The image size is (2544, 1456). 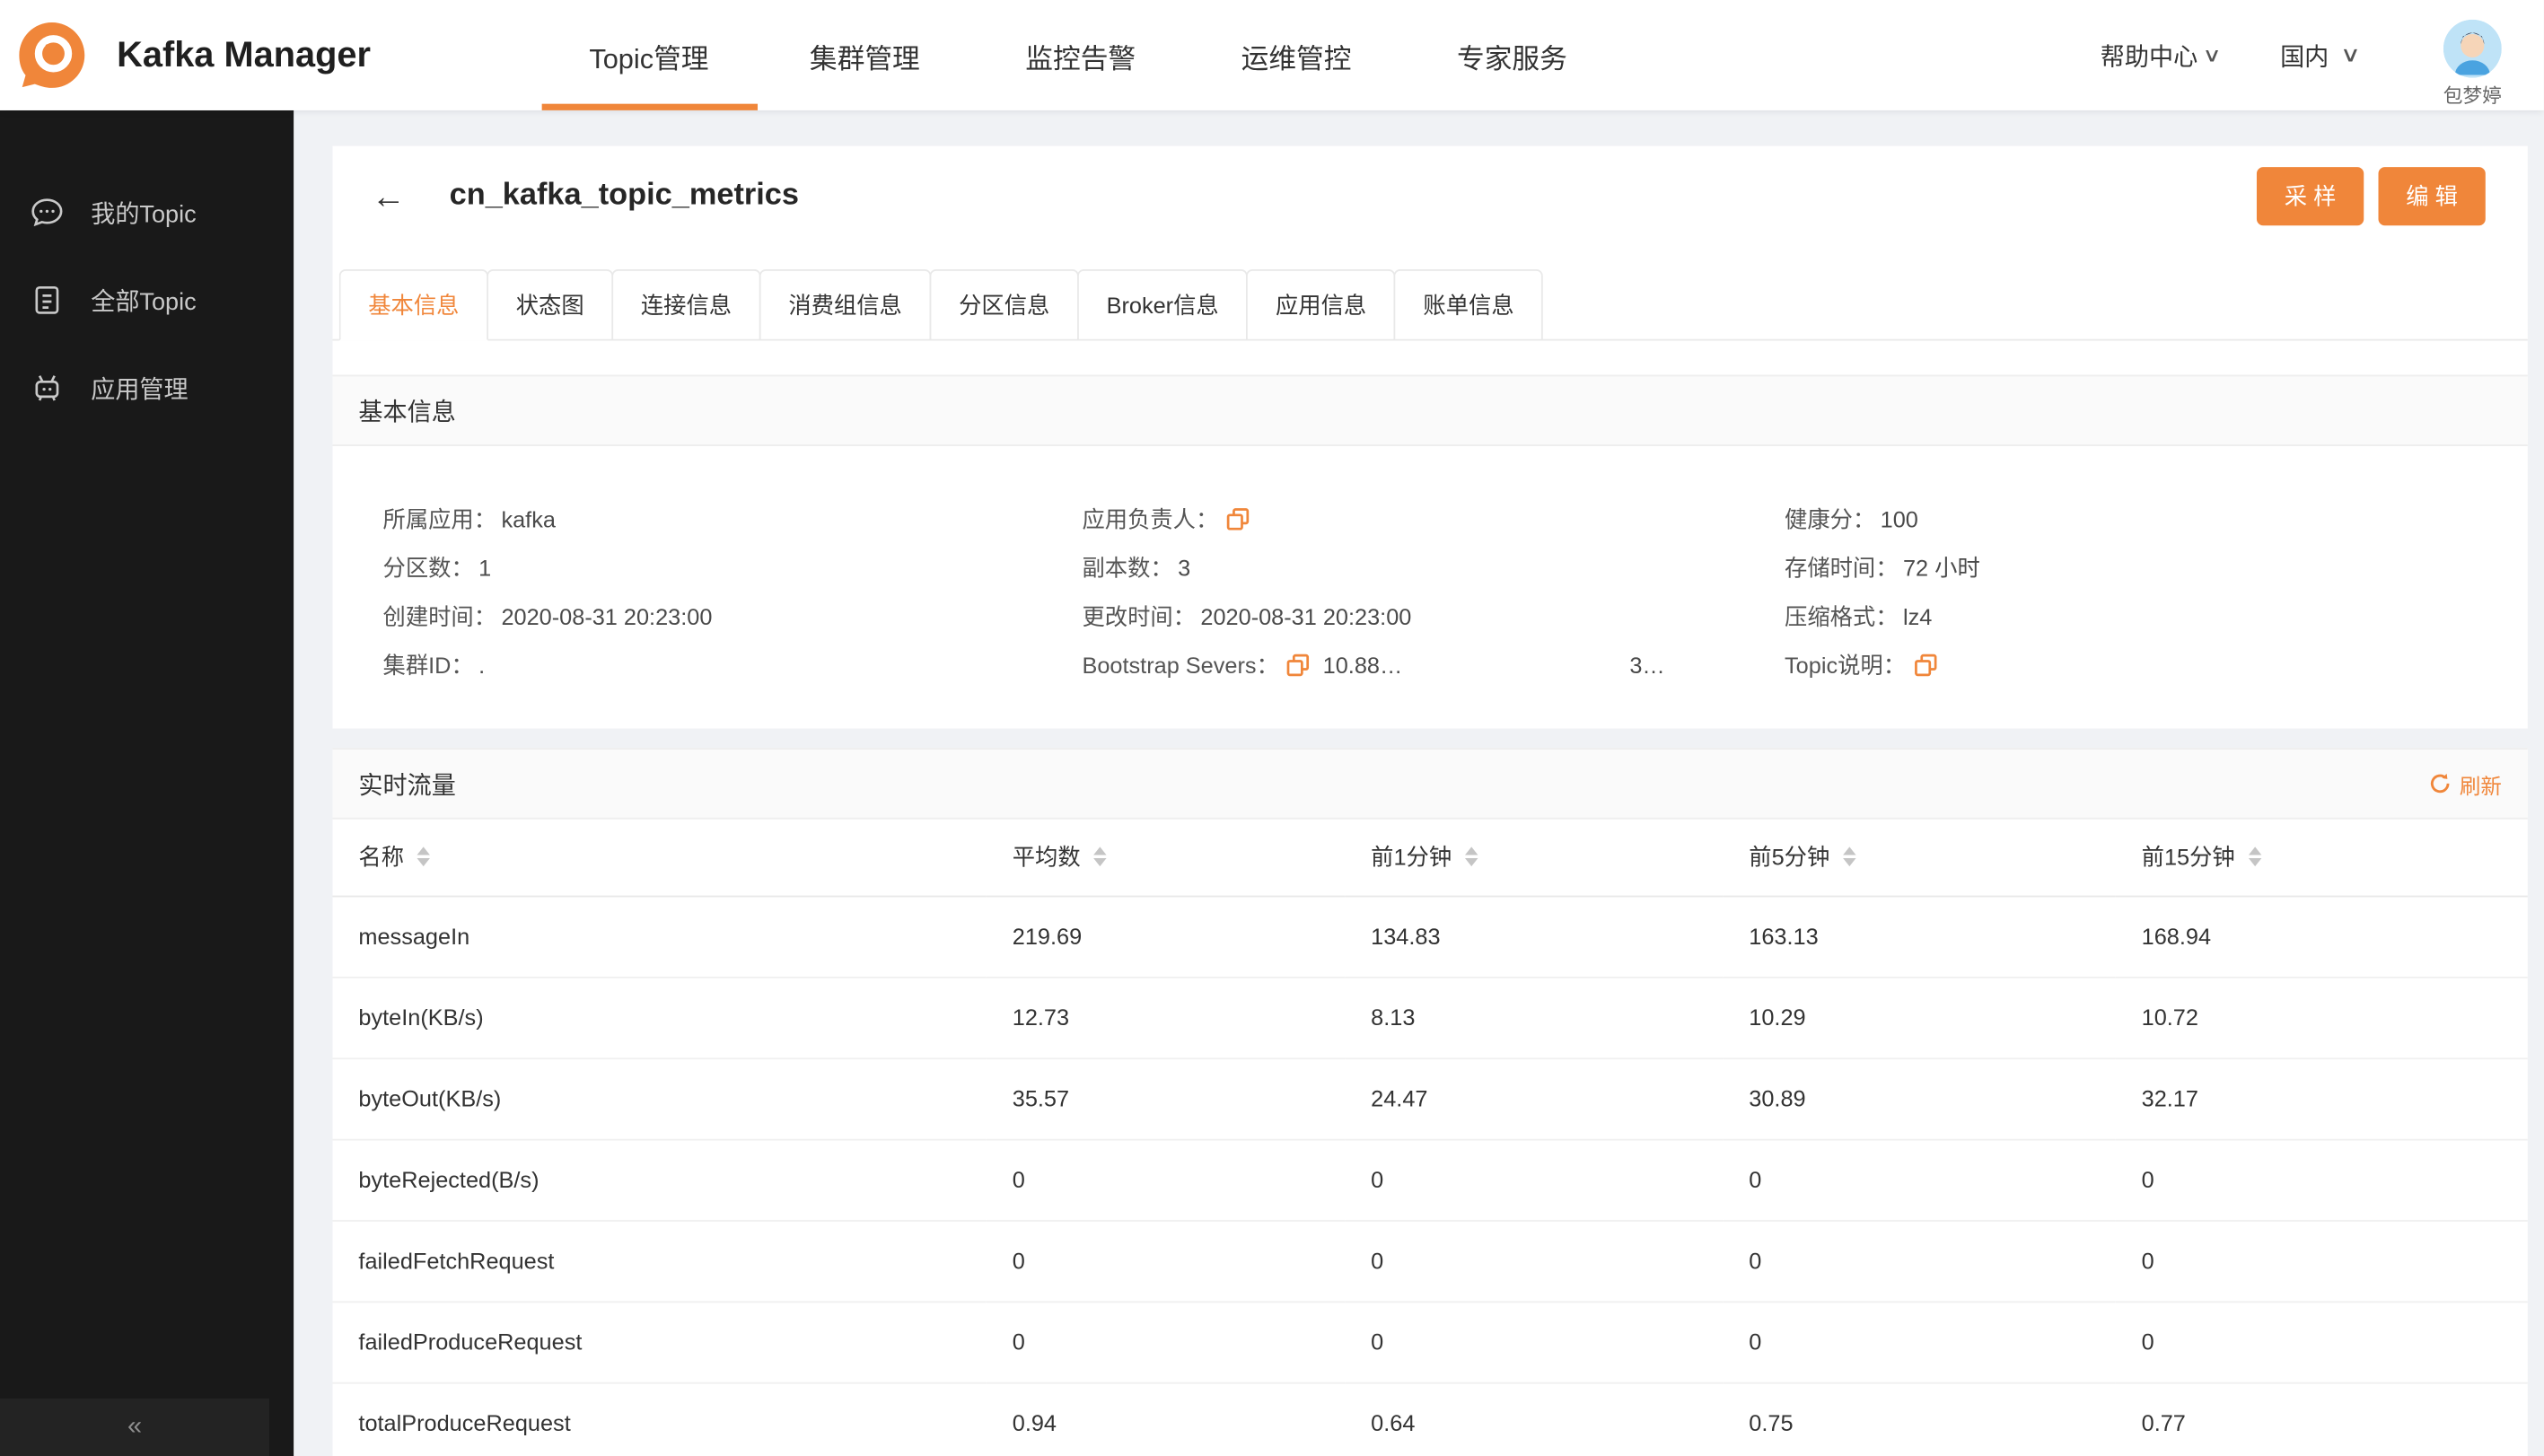 I want to click on nav-expert-service: 专家服务, so click(x=1511, y=55).